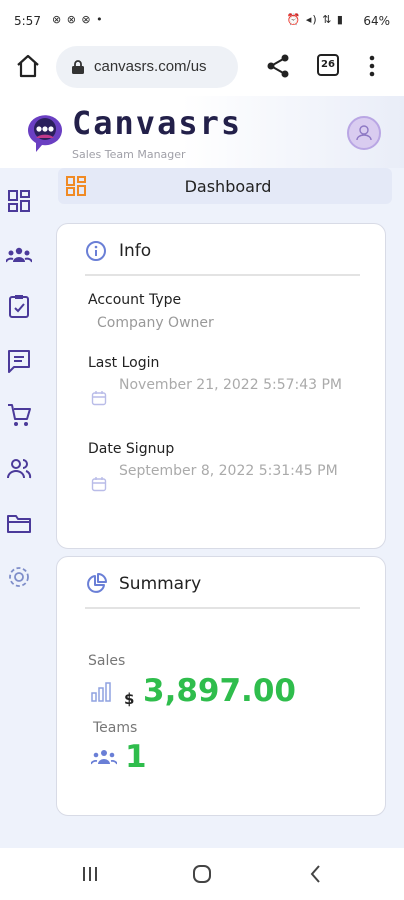 The height and width of the screenshot is (900, 404). Describe the element at coordinates (97, 583) in the screenshot. I see `pie-chart-icon` at that location.